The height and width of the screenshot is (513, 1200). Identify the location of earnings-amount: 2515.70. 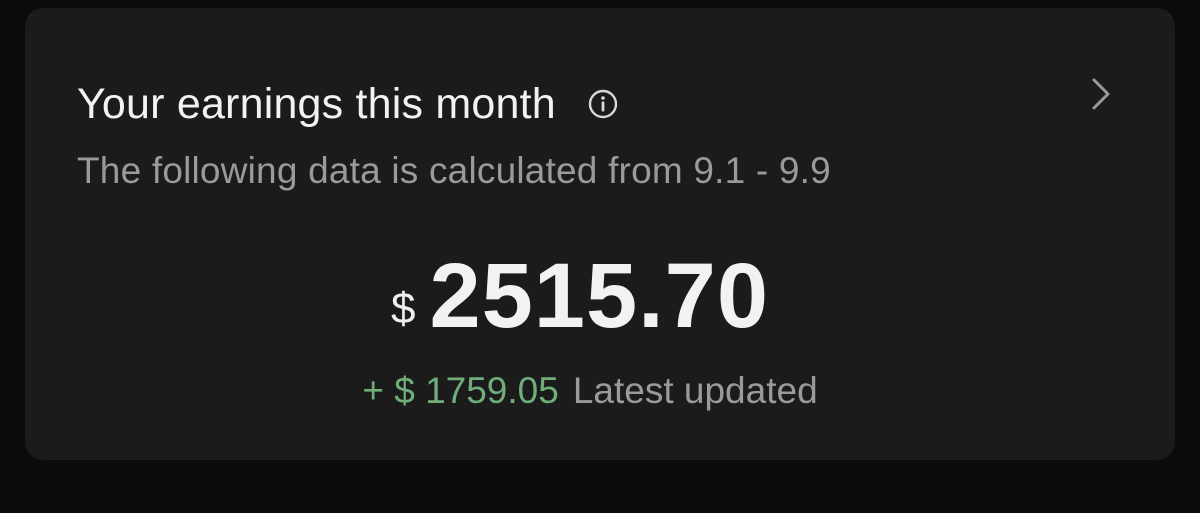
(599, 296).